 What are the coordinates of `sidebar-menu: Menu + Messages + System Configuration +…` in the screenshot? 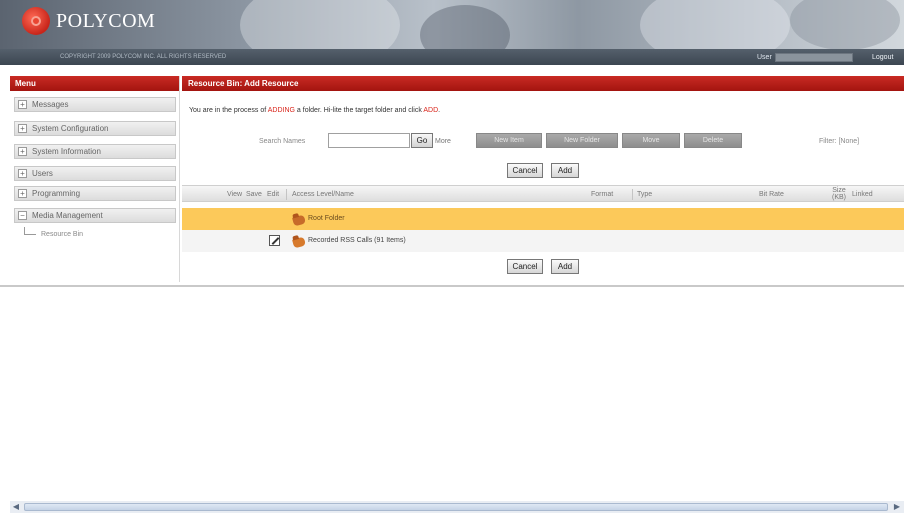 It's located at (95, 179).